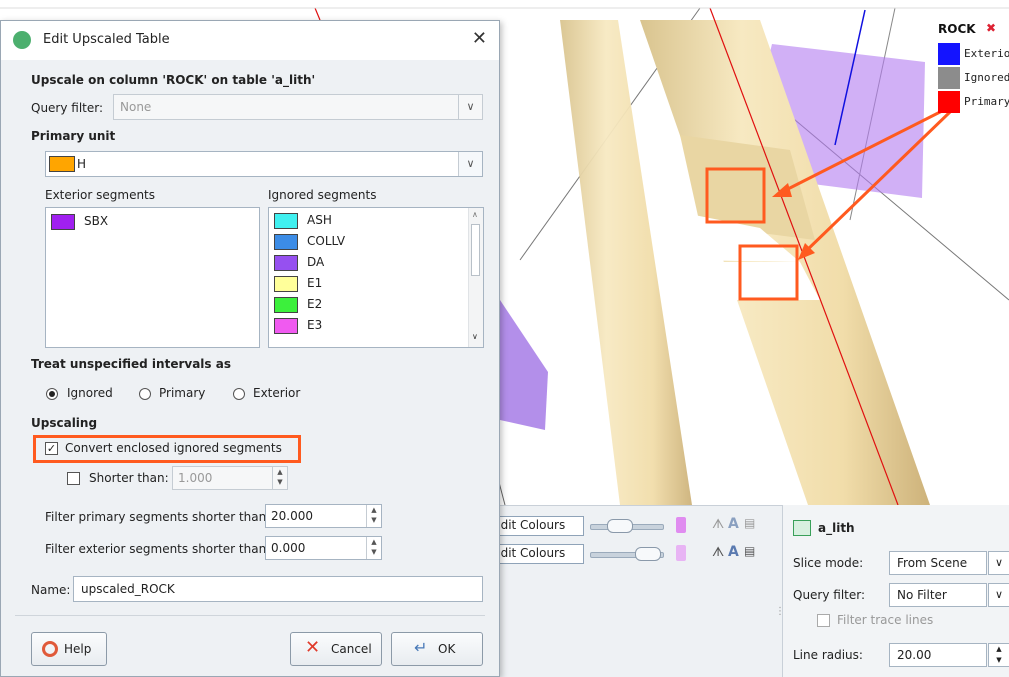 Image resolution: width=1009 pixels, height=677 pixels. I want to click on filter-trace-checkbox, so click(823, 620).